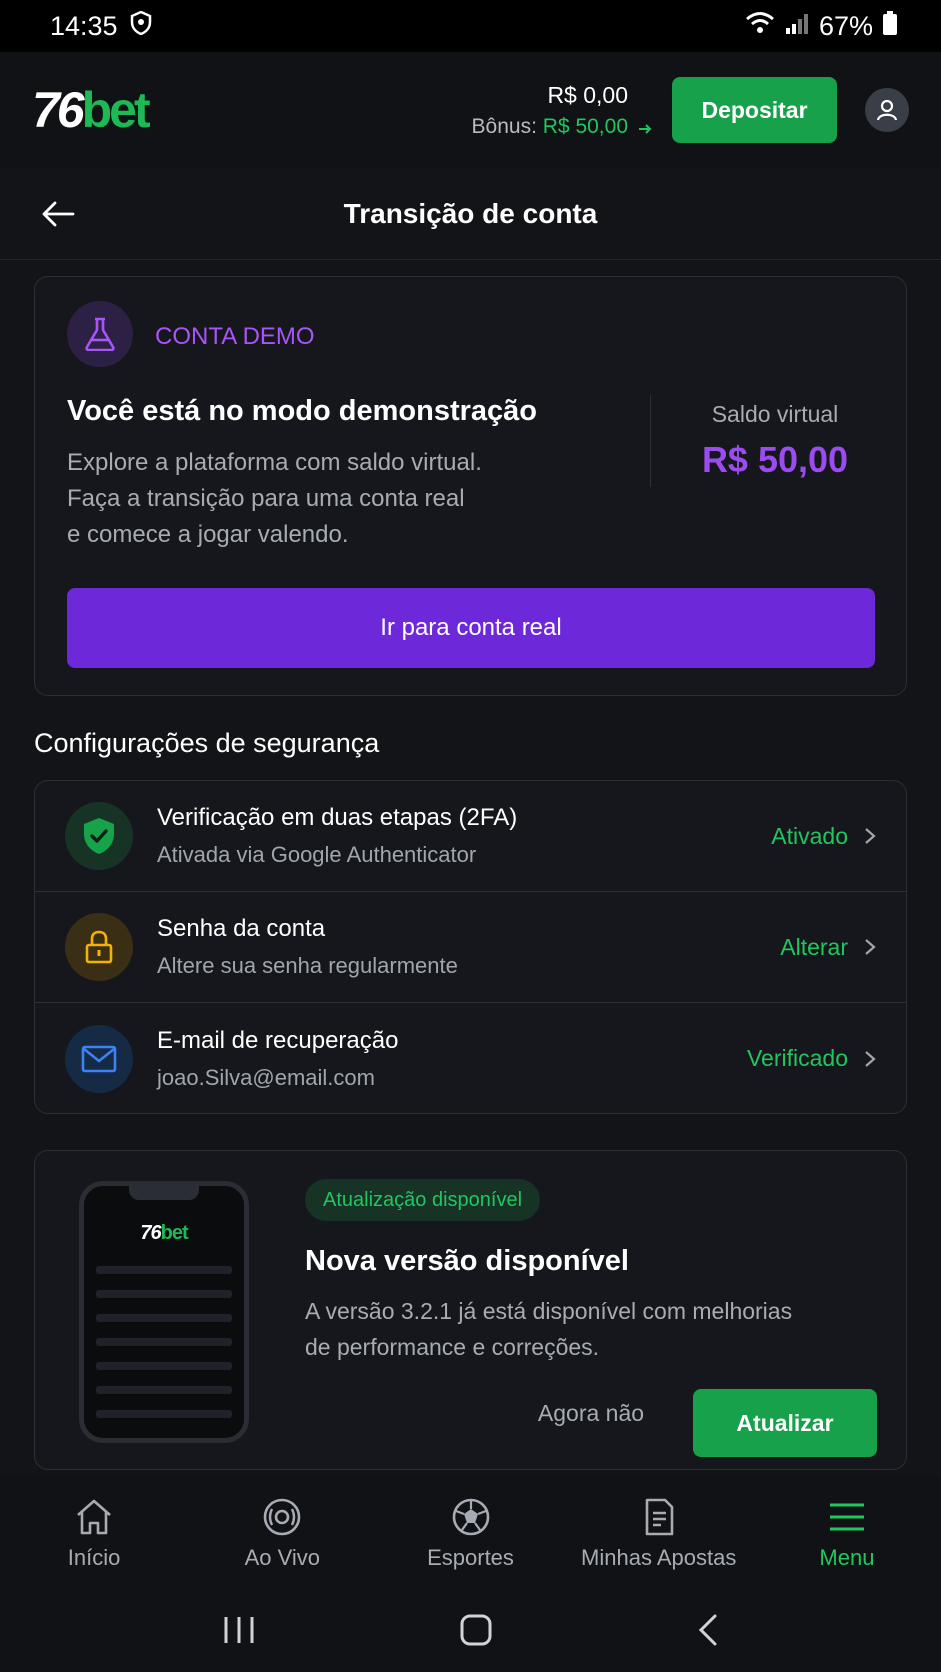  Describe the element at coordinates (58, 214) in the screenshot. I see `back-arrow-icon` at that location.